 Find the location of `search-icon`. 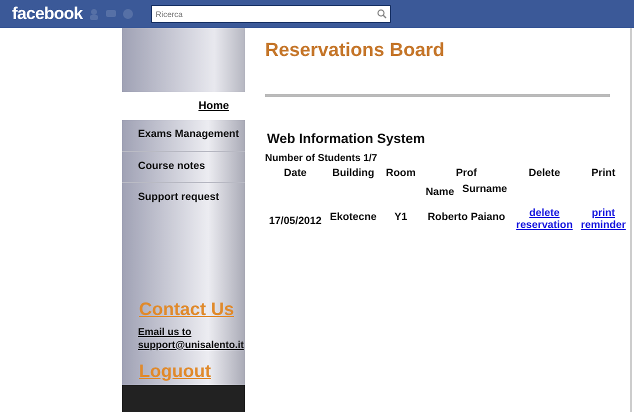

search-icon is located at coordinates (381, 14).